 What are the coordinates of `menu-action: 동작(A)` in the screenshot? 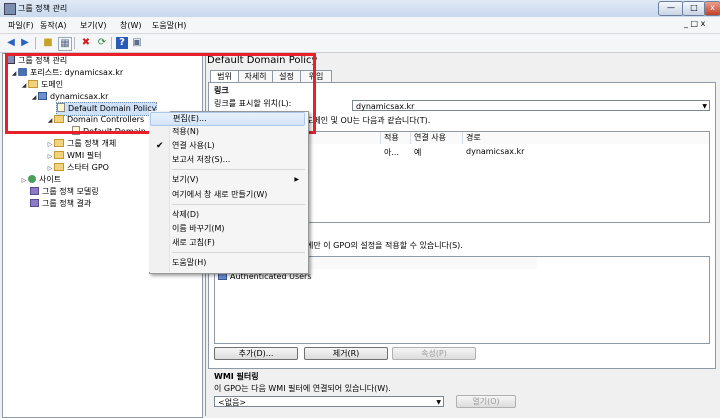 It's located at (53, 25).